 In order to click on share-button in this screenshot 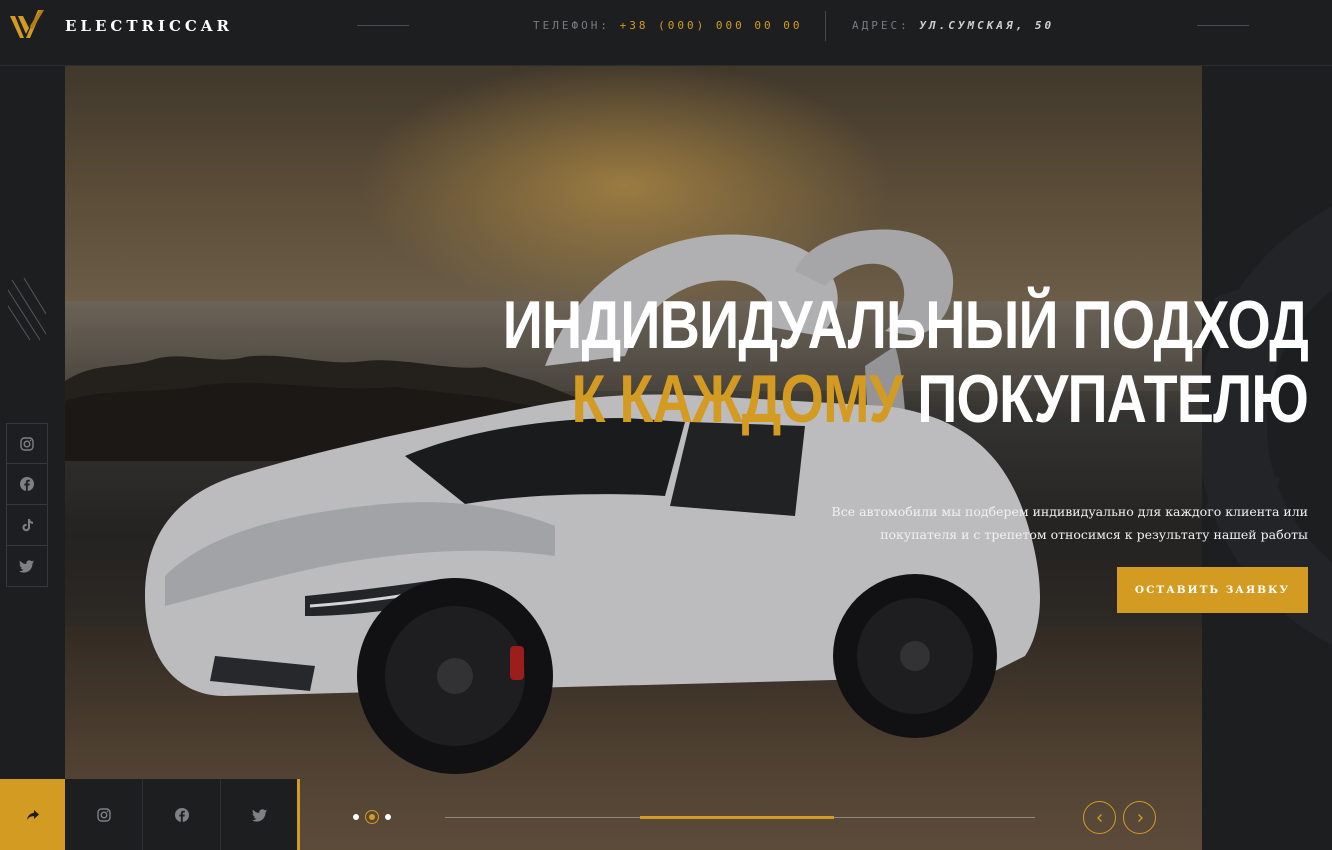, I will do `click(32, 814)`.